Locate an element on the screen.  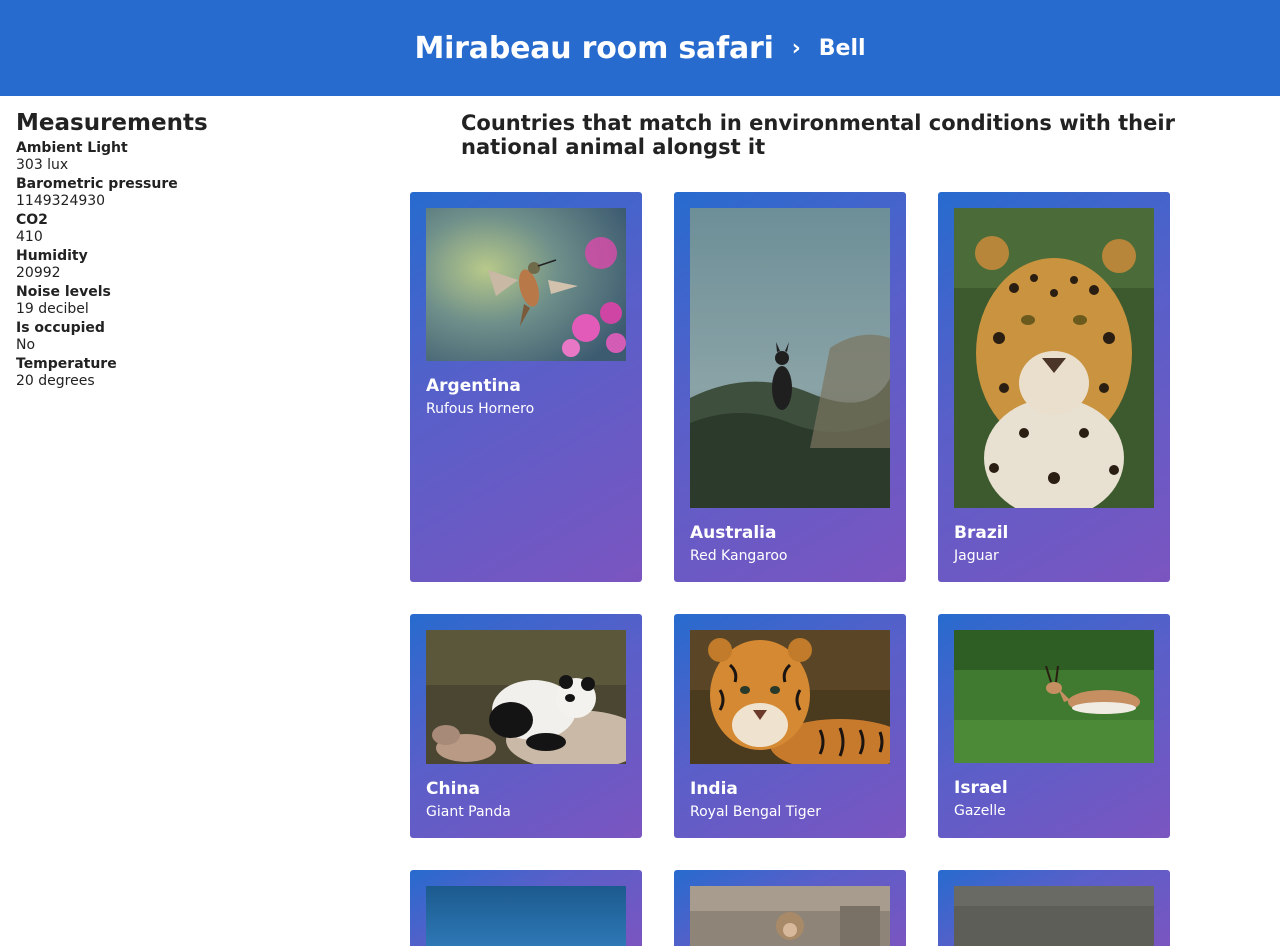
measurement-value: 410 is located at coordinates (29, 237).